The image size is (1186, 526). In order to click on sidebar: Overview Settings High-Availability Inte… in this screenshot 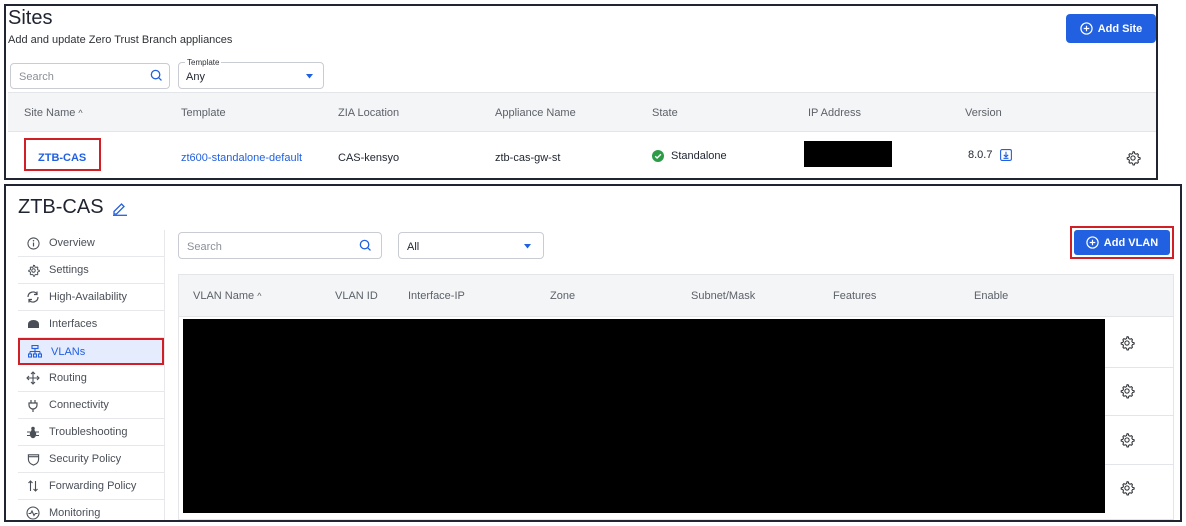, I will do `click(91, 375)`.